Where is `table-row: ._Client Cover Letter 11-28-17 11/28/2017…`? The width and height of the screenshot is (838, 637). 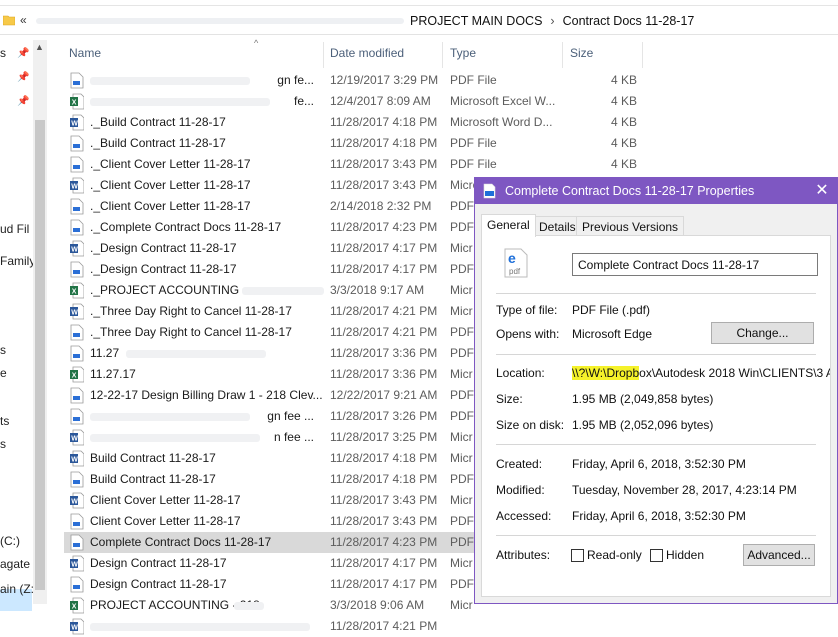 table-row: ._Client Cover Letter 11-28-17 11/28/2017… is located at coordinates (364, 164).